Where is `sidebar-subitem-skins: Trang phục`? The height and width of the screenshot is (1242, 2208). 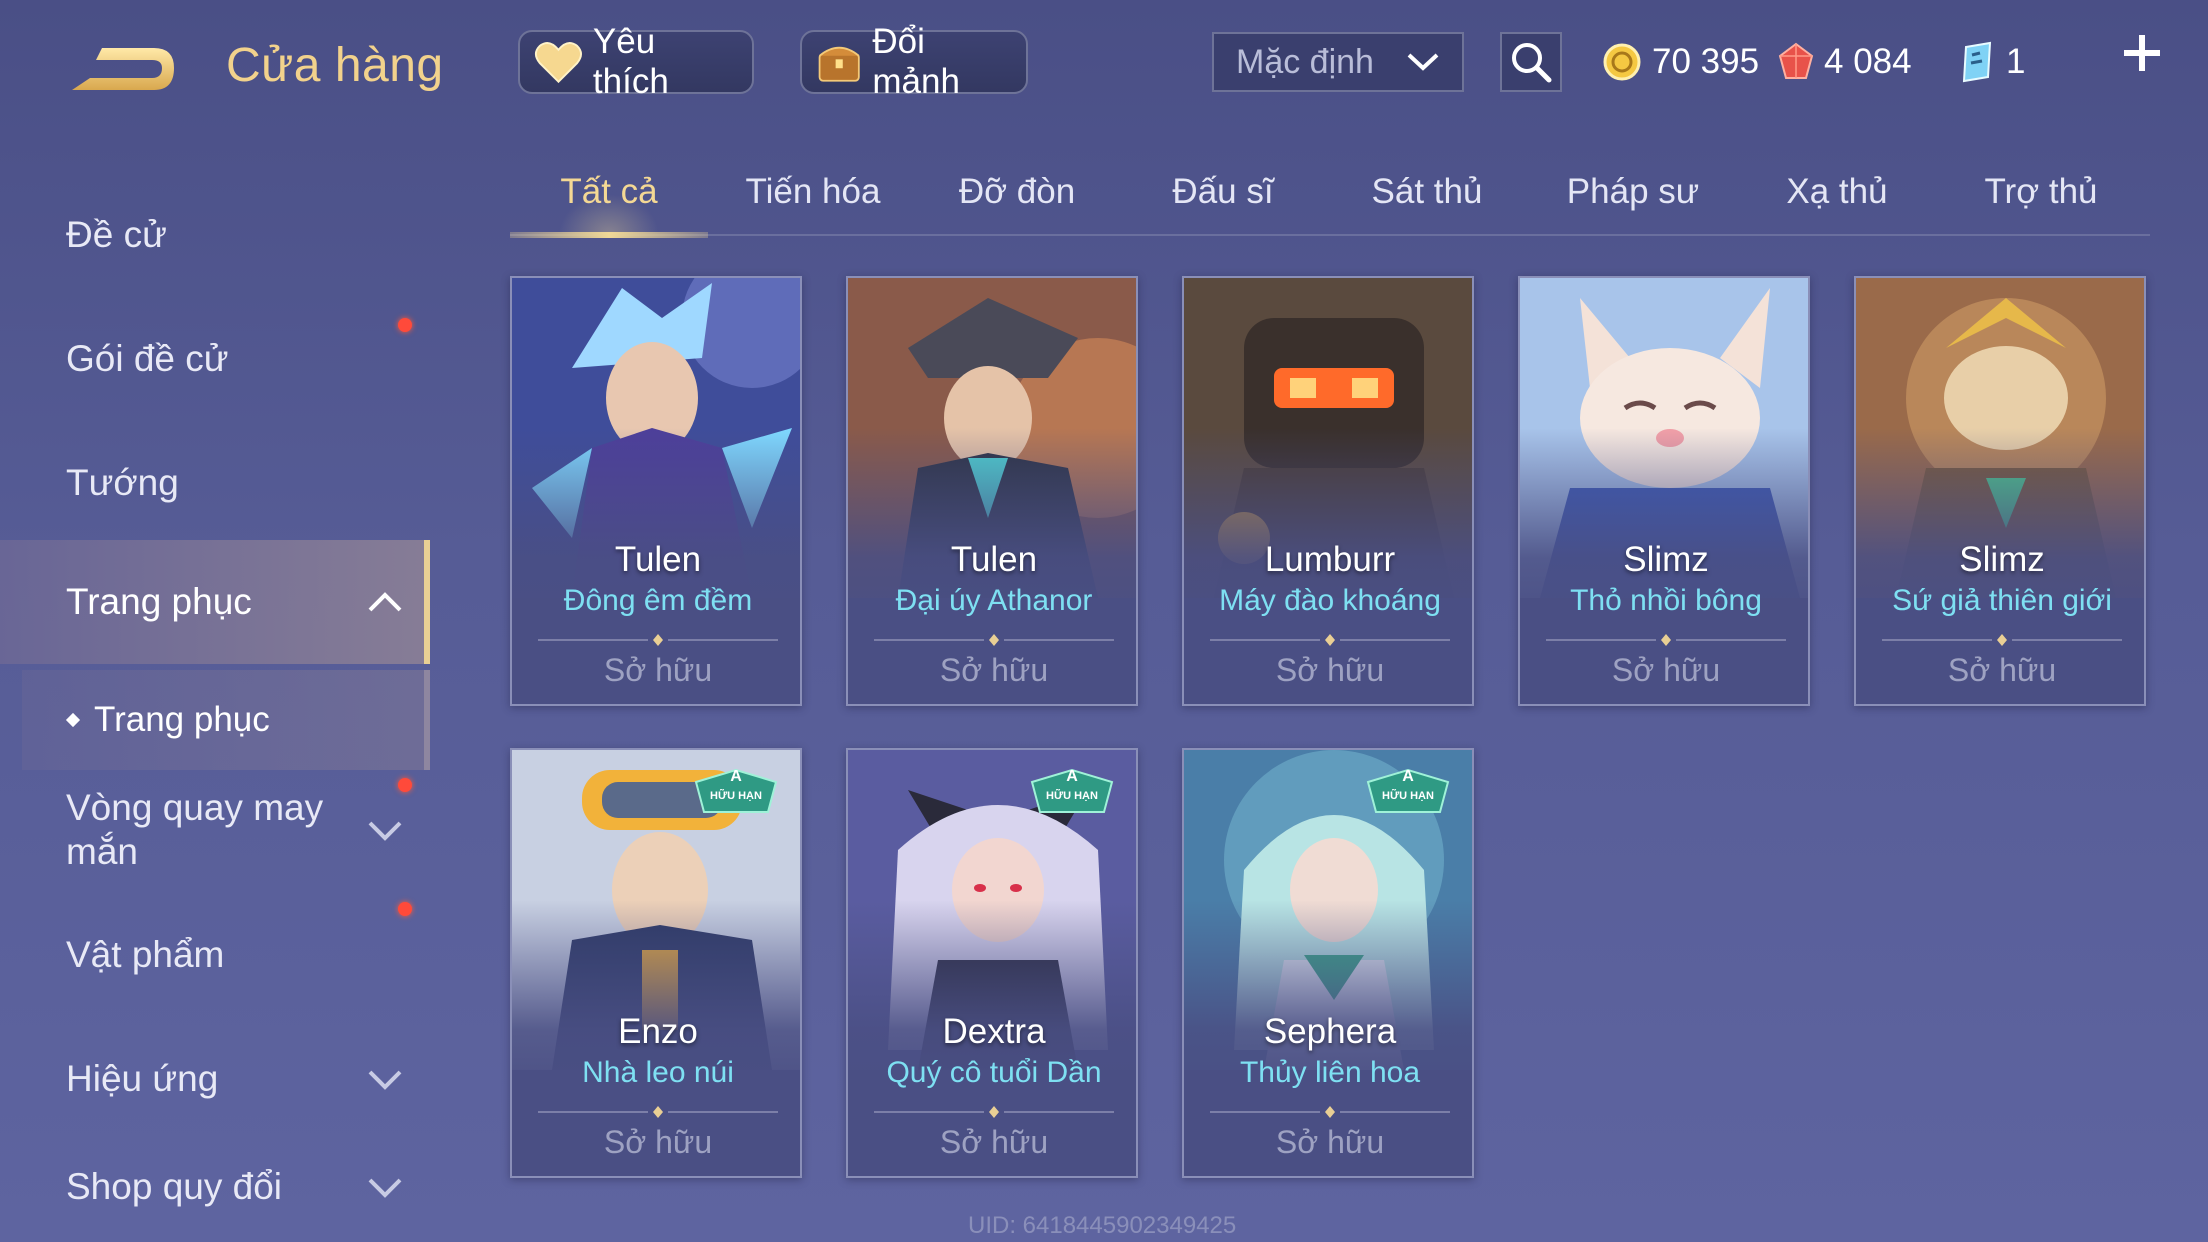
sidebar-subitem-skins: Trang phục is located at coordinates (226, 720).